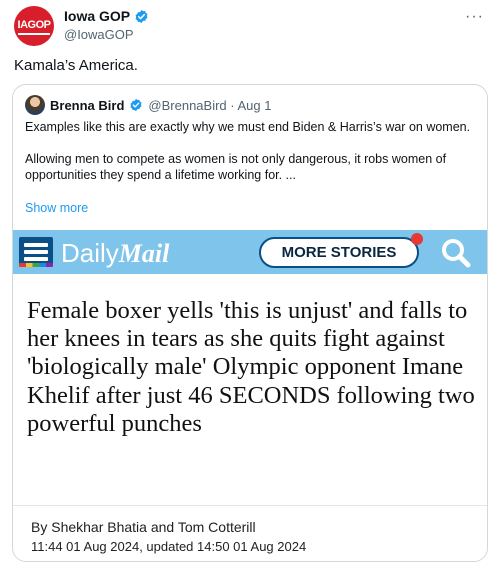  Describe the element at coordinates (143, 527) in the screenshot. I see `article-byline: By Shekhar Bhatia and Tom Cotterill` at that location.